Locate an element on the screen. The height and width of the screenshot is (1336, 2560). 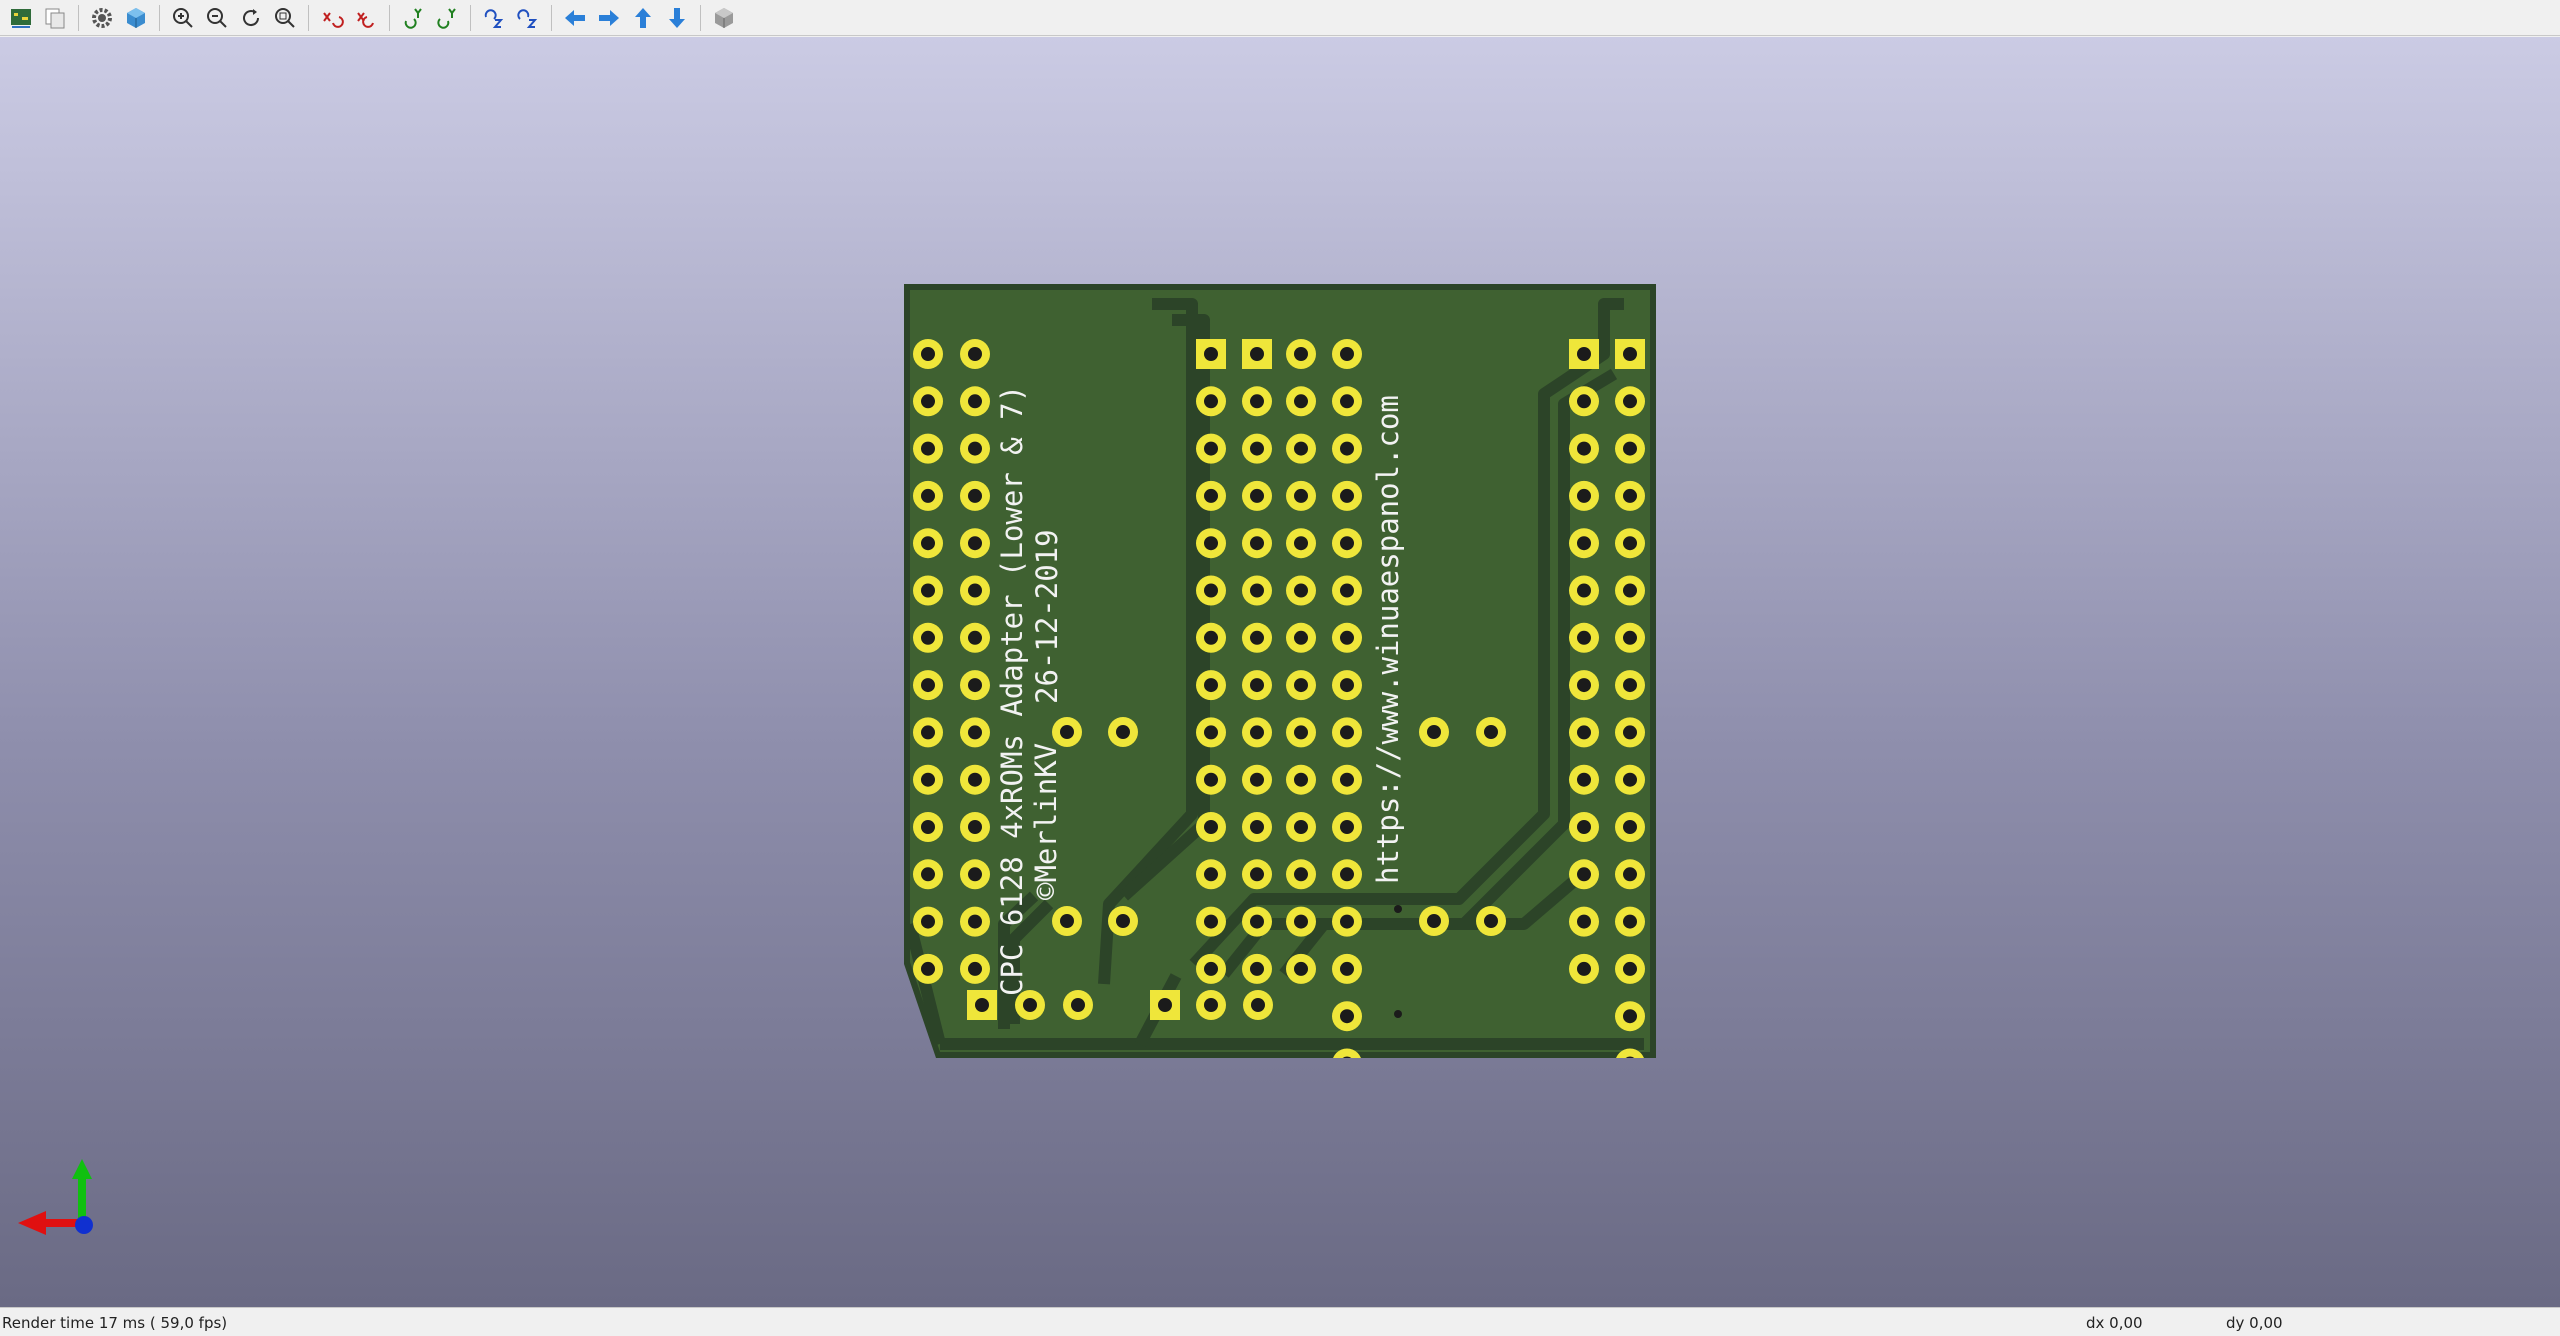
rotate-y-ccw-button is located at coordinates (447, 18).